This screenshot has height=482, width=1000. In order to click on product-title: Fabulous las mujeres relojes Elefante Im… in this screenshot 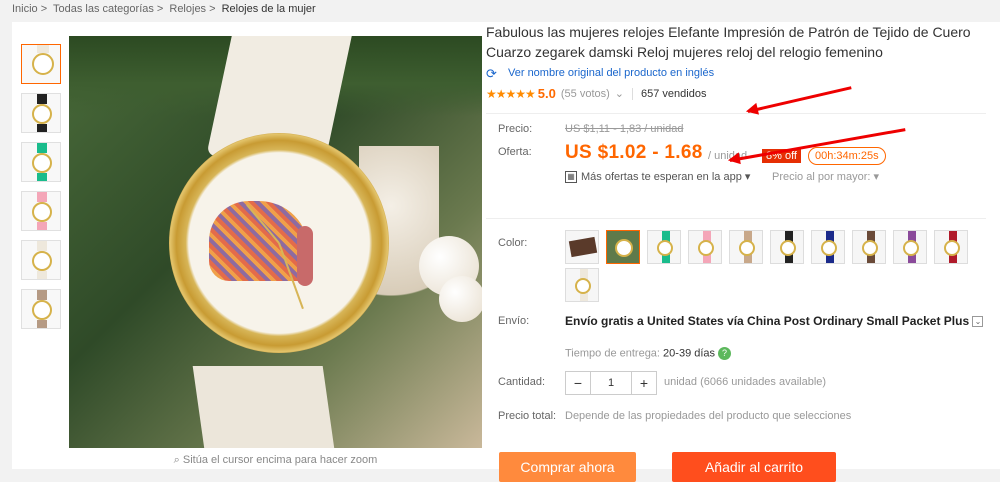, I will do `click(728, 42)`.